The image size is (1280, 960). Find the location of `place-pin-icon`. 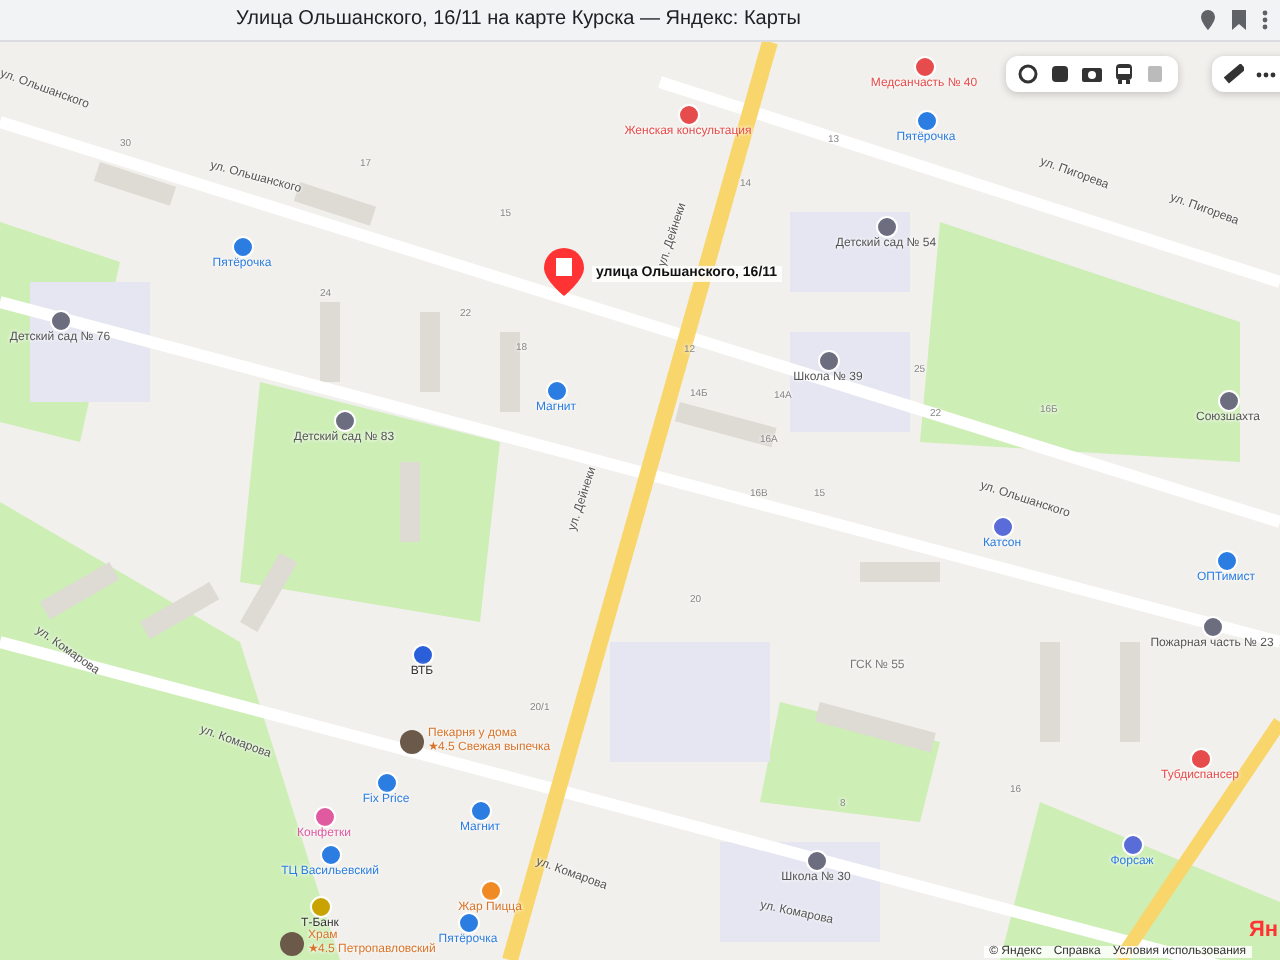

place-pin-icon is located at coordinates (564, 272).